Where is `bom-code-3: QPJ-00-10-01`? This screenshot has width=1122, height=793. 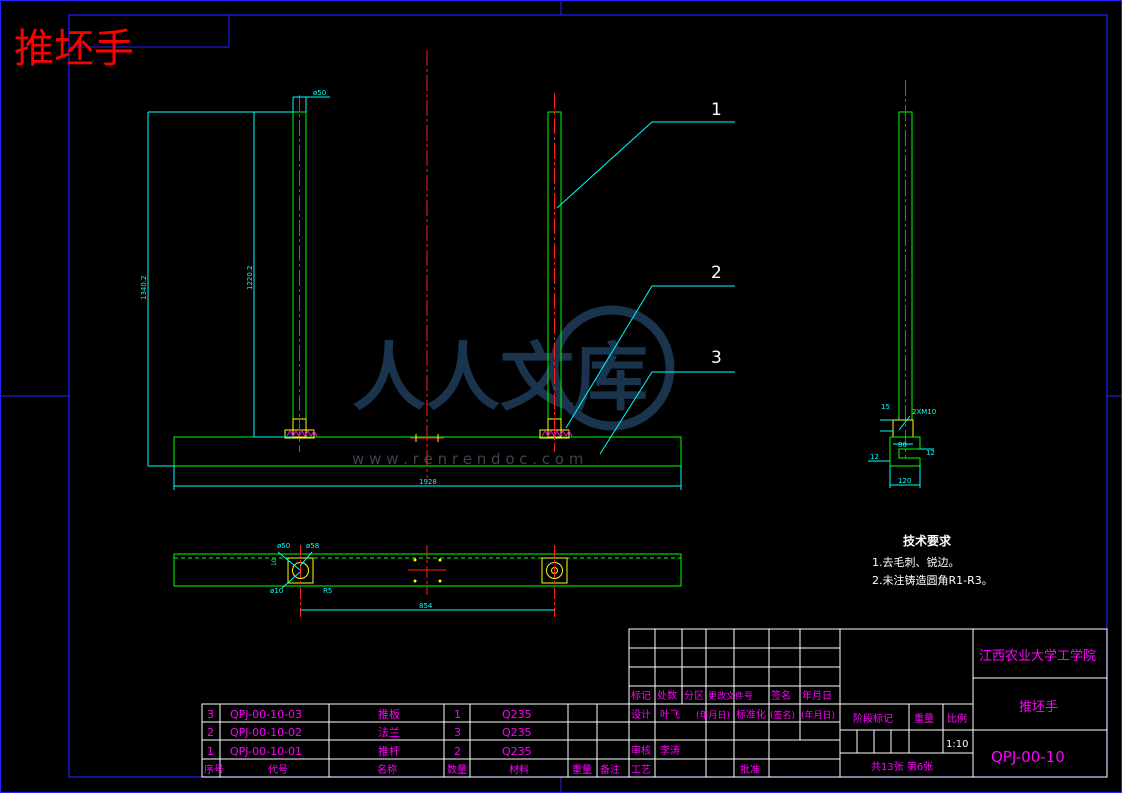
bom-code-3: QPJ-00-10-01 is located at coordinates (266, 751).